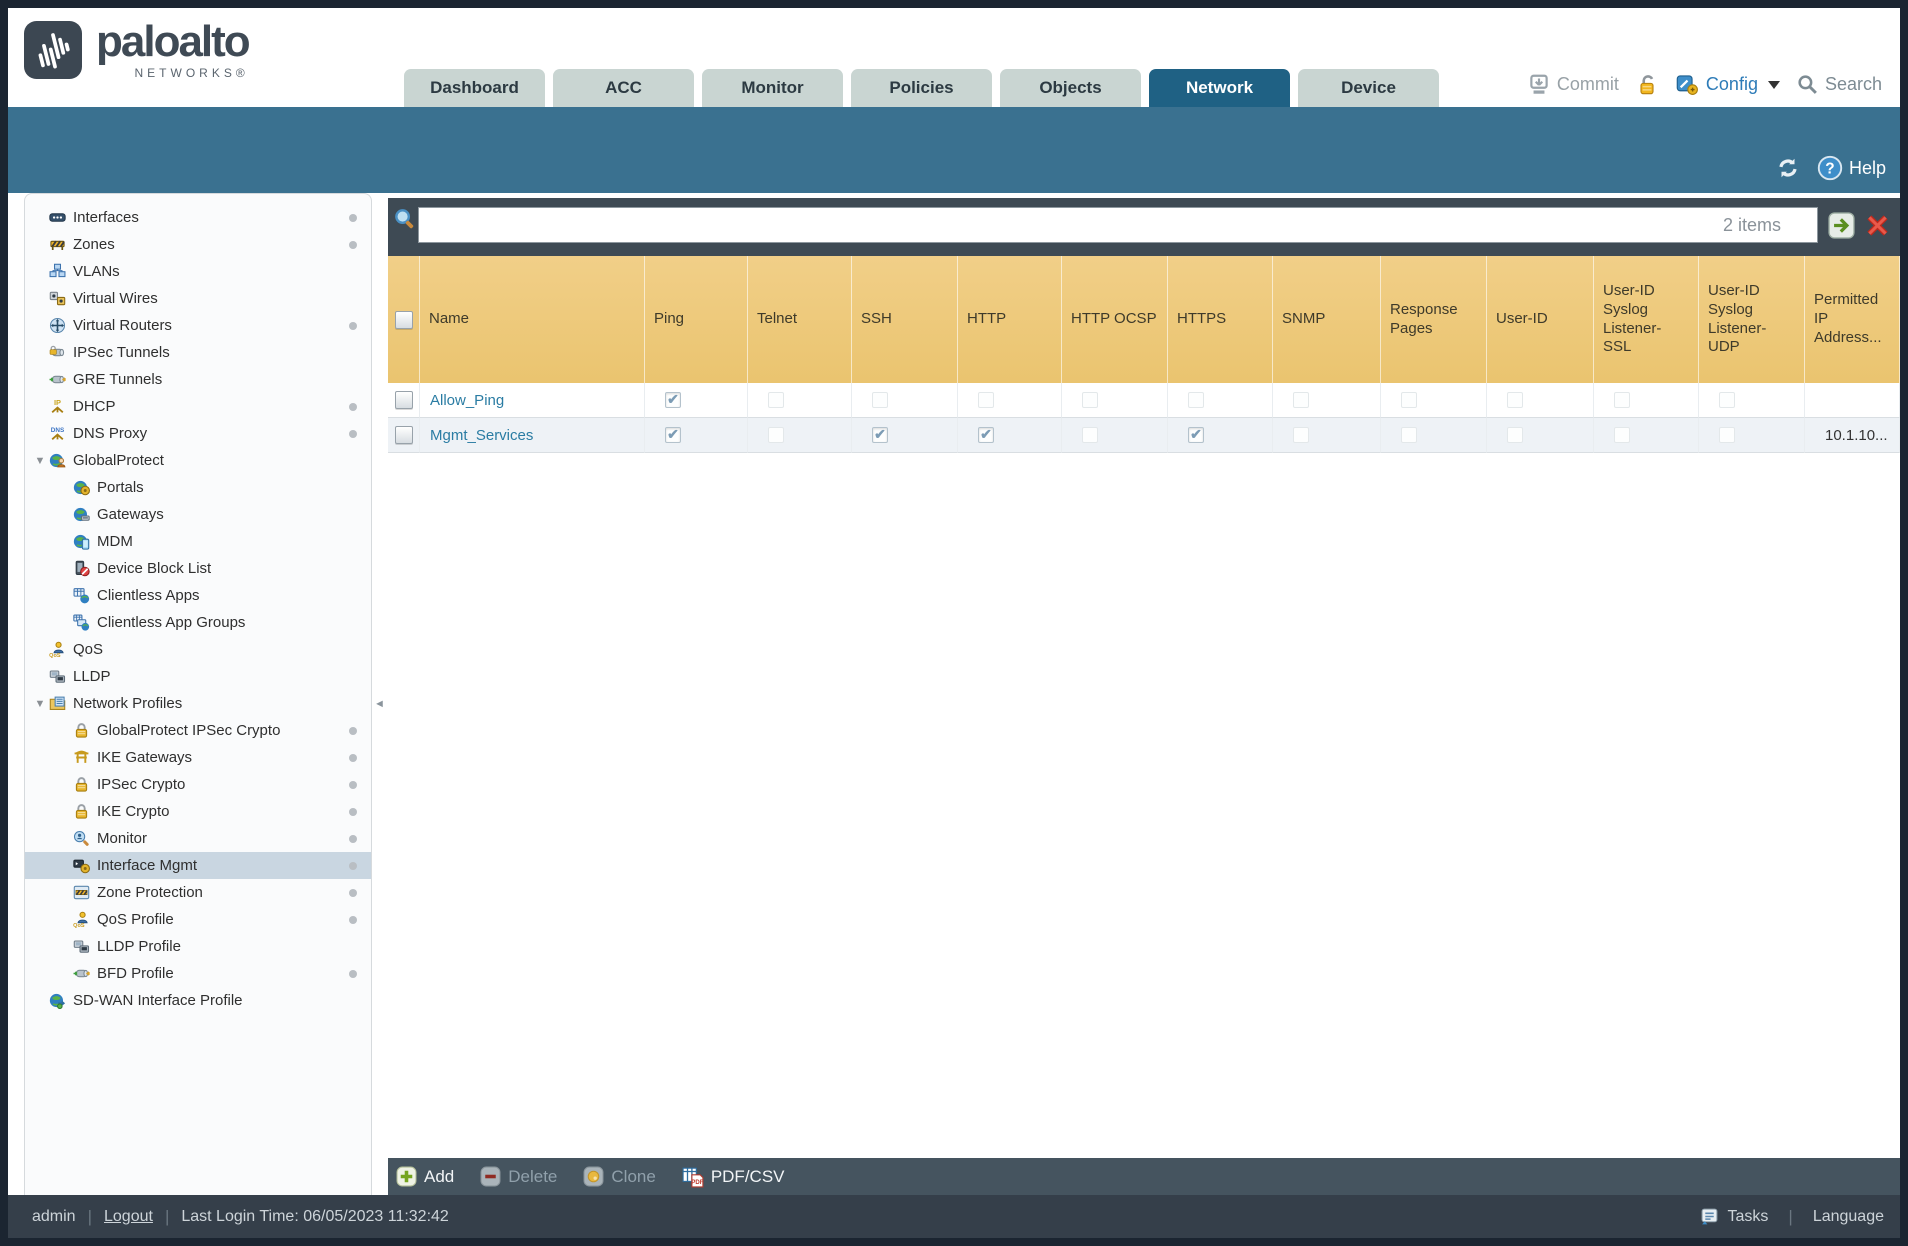 The width and height of the screenshot is (1908, 1246). I want to click on sidebar-item-network-profiles: ▼ Network Profiles, so click(198, 703).